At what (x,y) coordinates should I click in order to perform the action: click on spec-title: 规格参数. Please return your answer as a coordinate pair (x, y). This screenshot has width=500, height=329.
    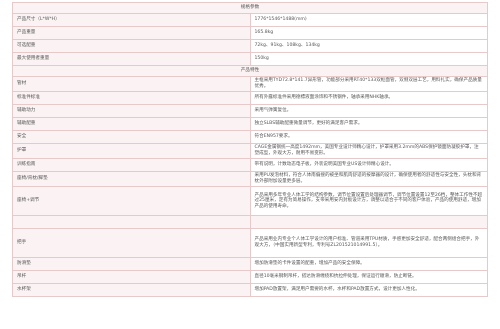
    Looking at the image, I should click on (250, 8).